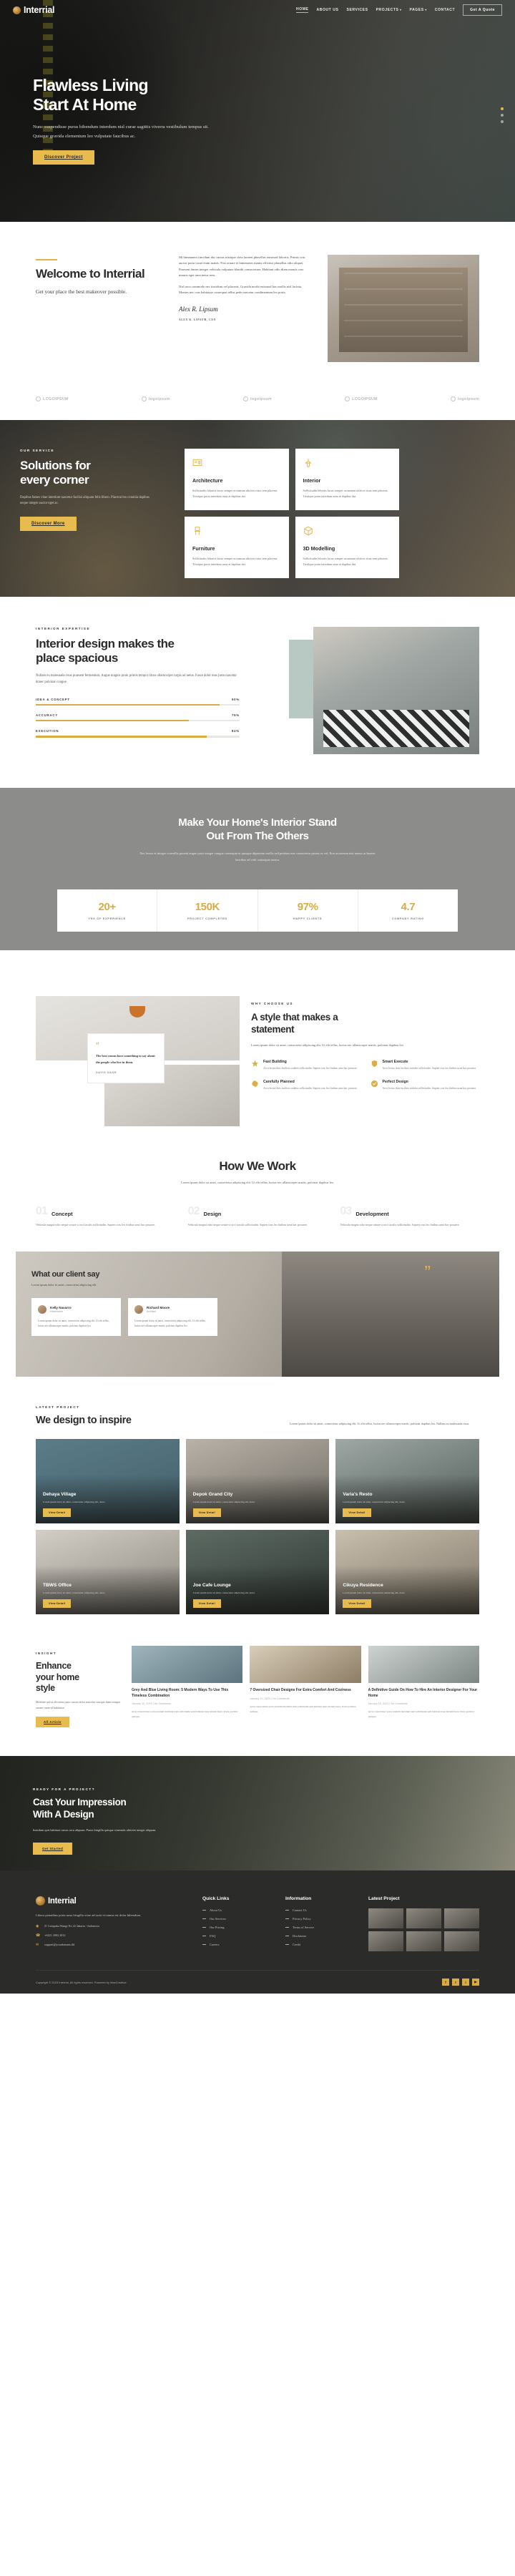 This screenshot has height=2576, width=515. I want to click on brand-logo: Interrial, so click(33, 10).